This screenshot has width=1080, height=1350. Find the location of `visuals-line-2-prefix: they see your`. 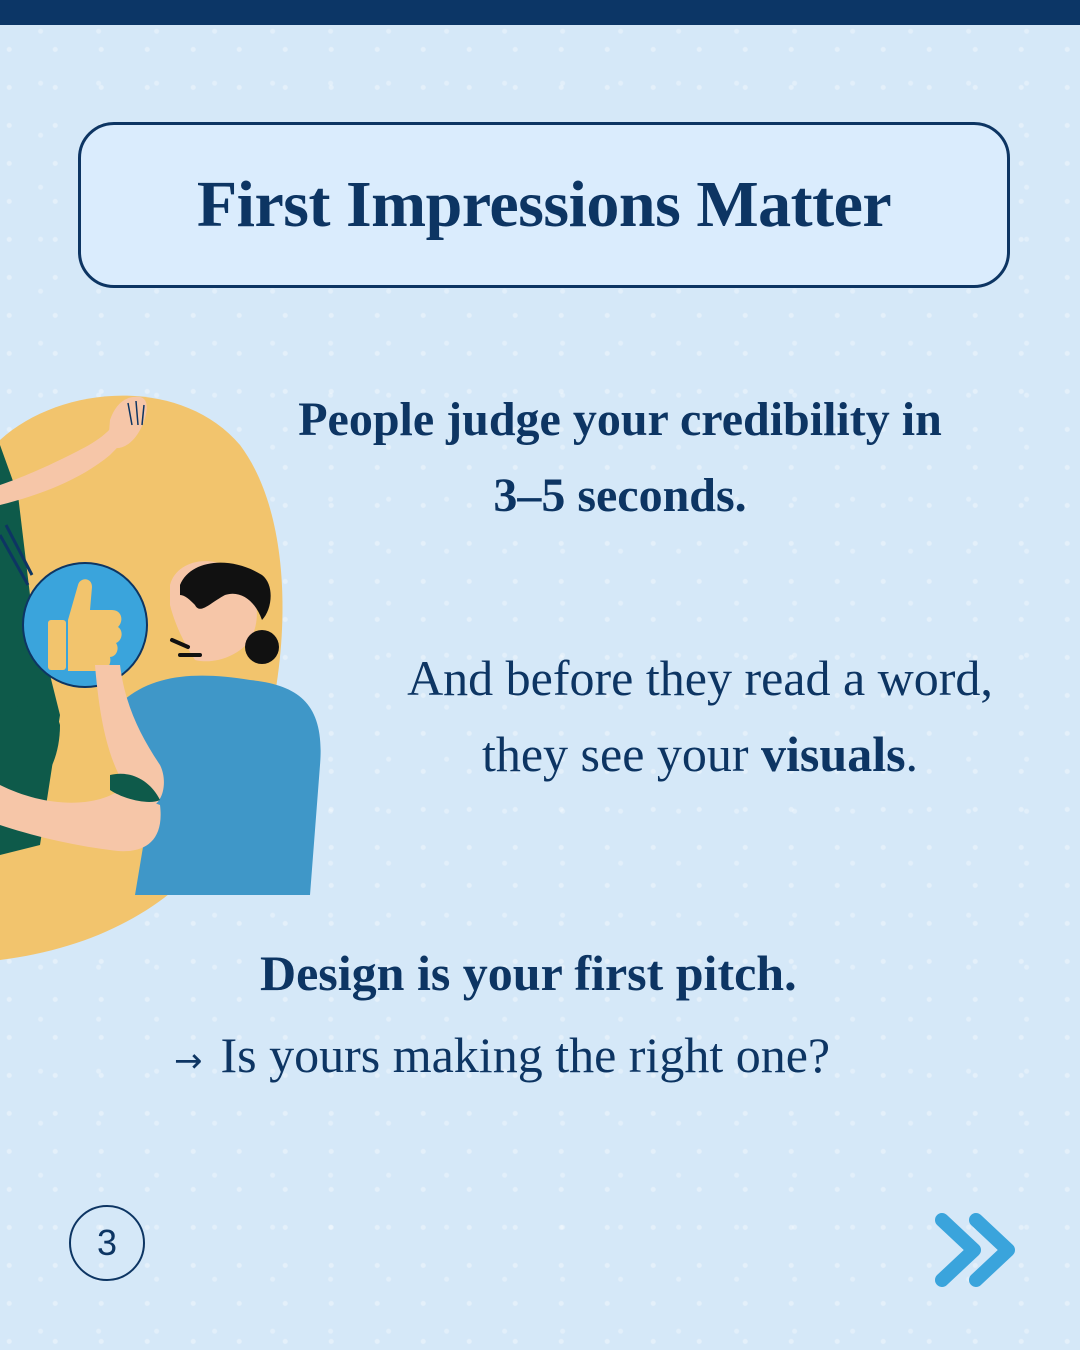

visuals-line-2-prefix: they see your is located at coordinates (621, 754).